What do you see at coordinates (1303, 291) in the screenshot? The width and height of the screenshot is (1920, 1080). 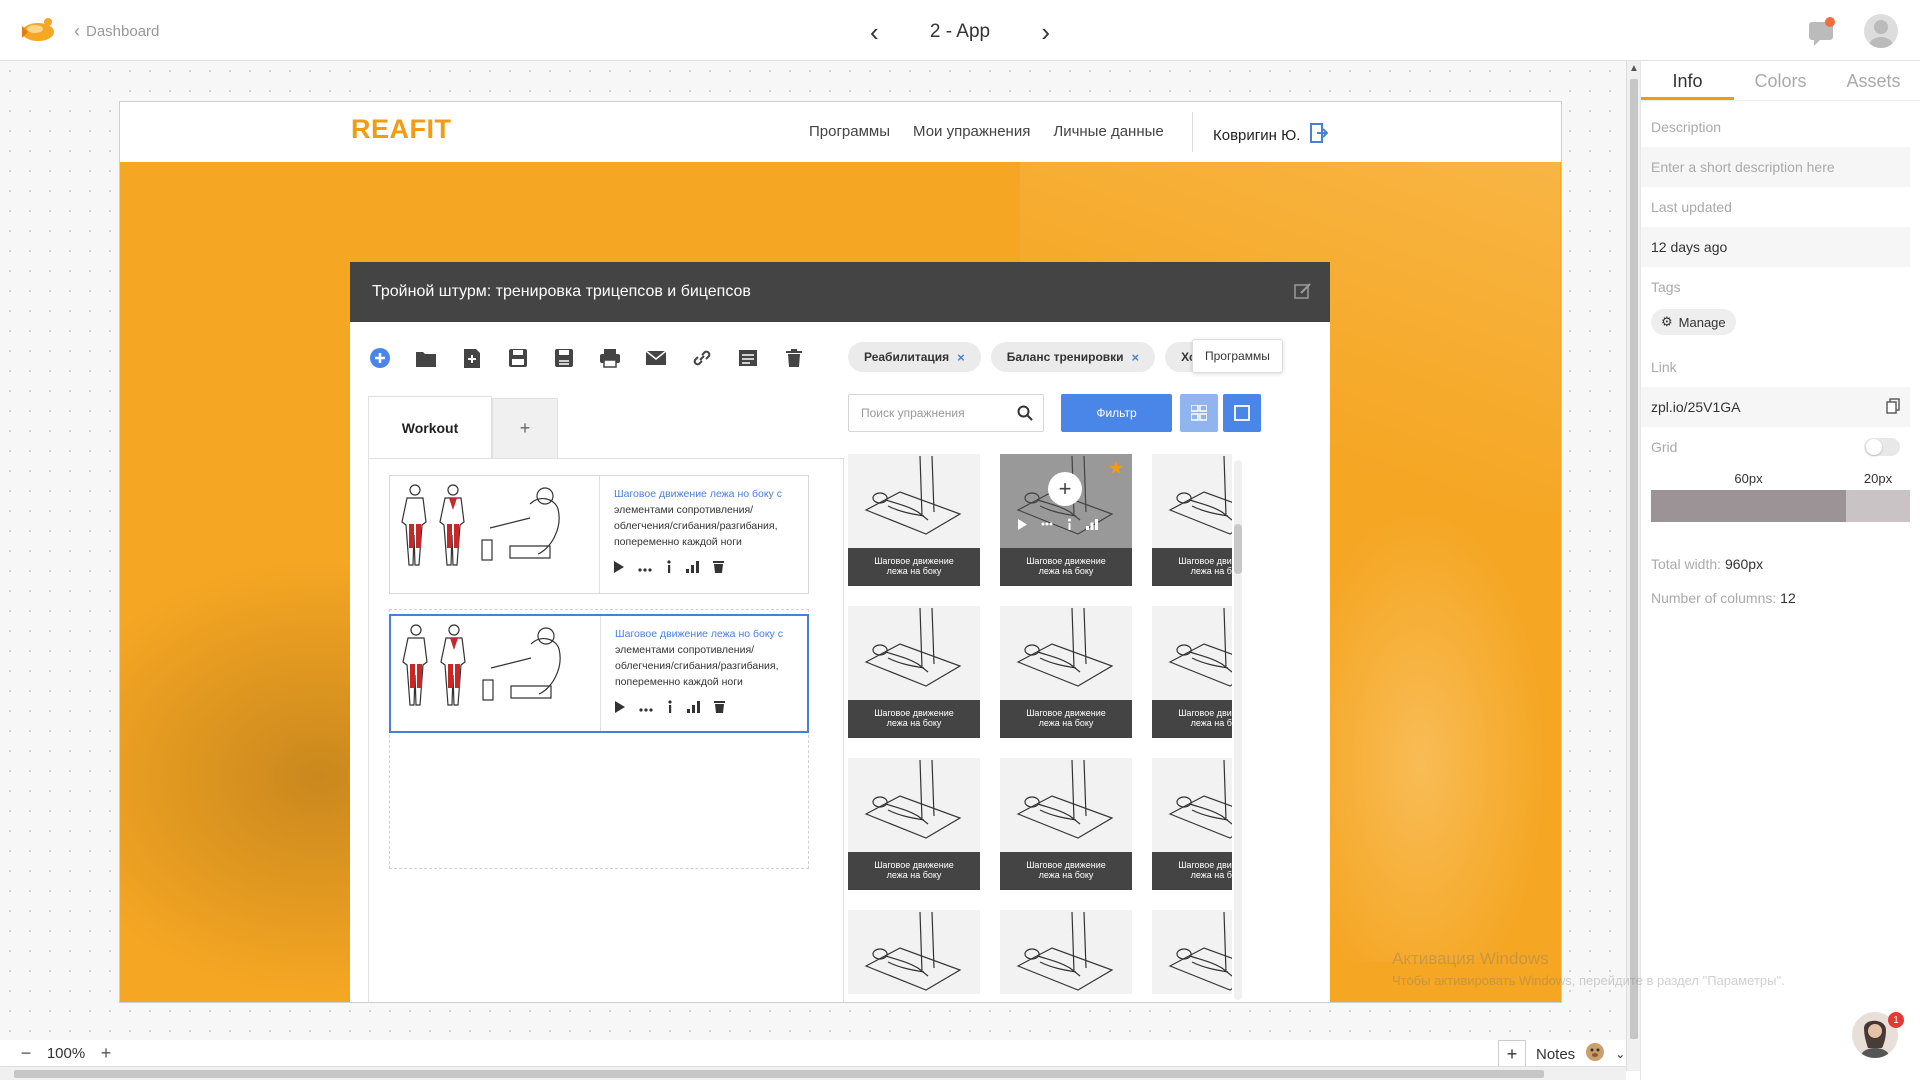 I see `edit-title-icon` at bounding box center [1303, 291].